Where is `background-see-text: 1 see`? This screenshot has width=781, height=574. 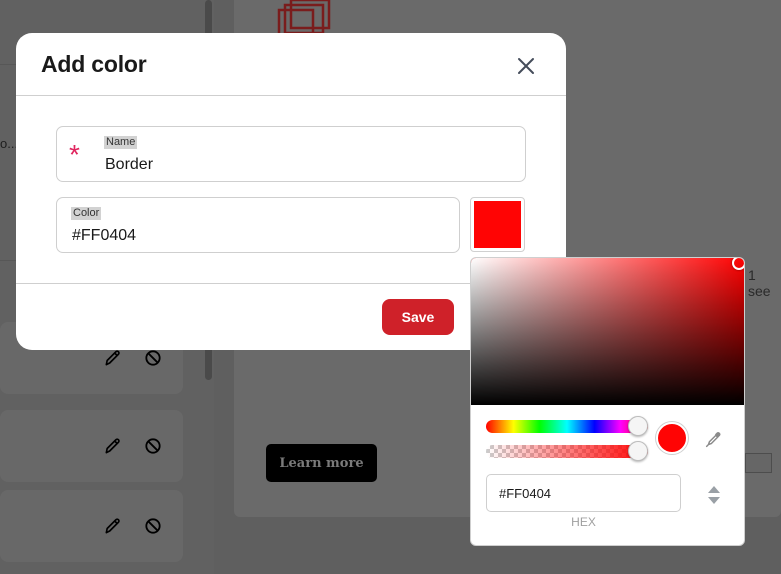 background-see-text: 1 see is located at coordinates (759, 283).